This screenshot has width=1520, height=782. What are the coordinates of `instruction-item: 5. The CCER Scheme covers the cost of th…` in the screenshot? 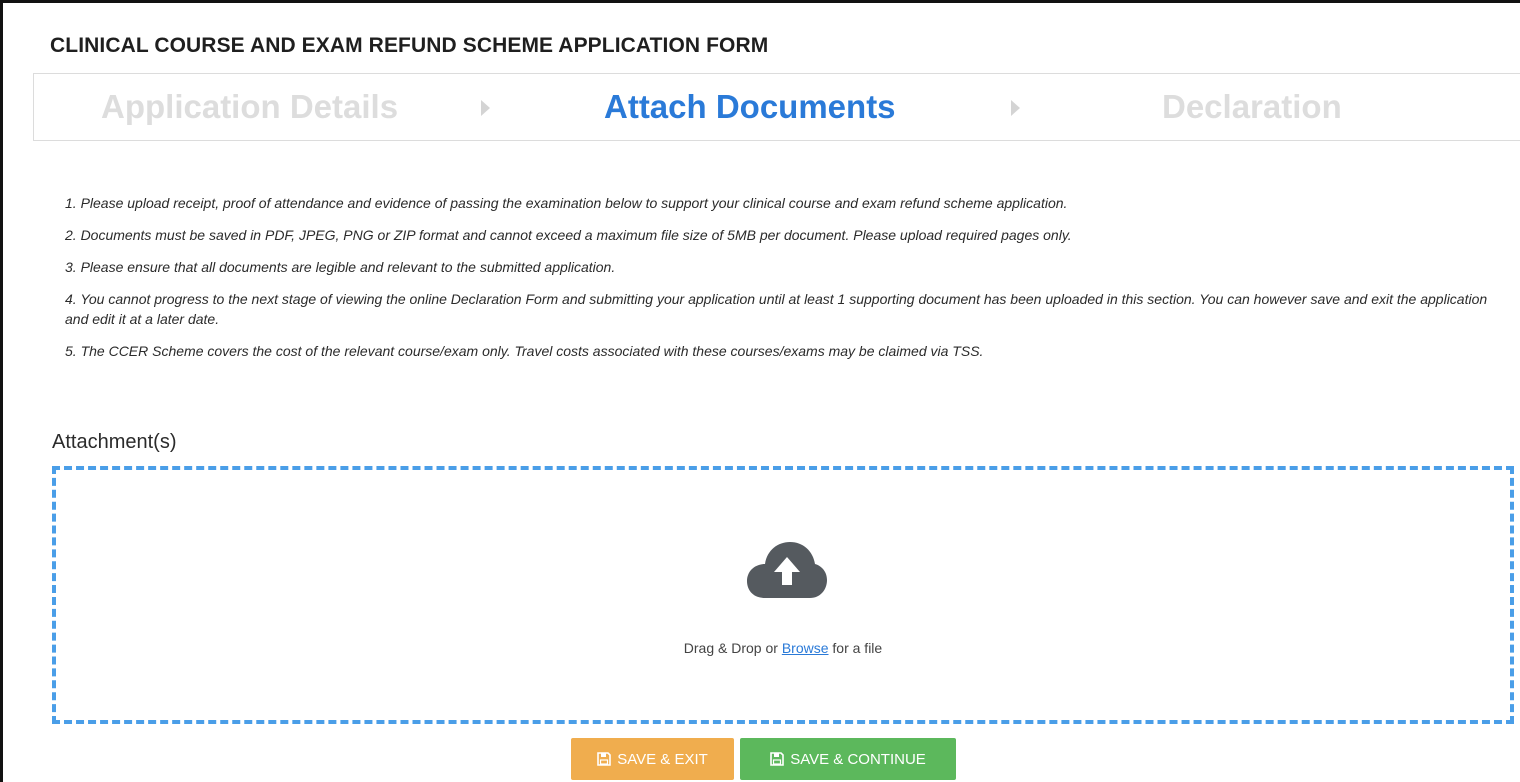 It's located at (524, 351).